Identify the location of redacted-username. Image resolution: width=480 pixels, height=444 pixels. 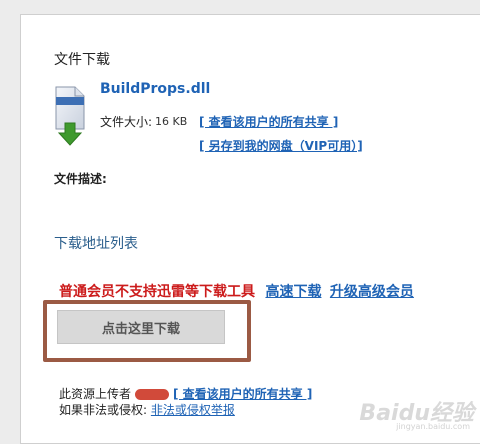
(152, 394).